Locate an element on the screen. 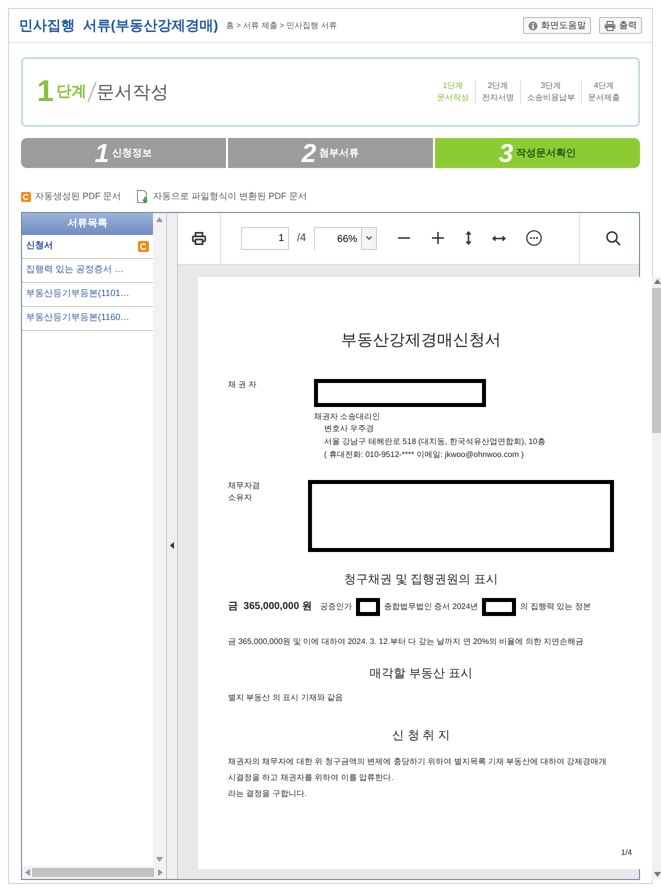  step-indicator: 4단계 문서제출 is located at coordinates (603, 92).